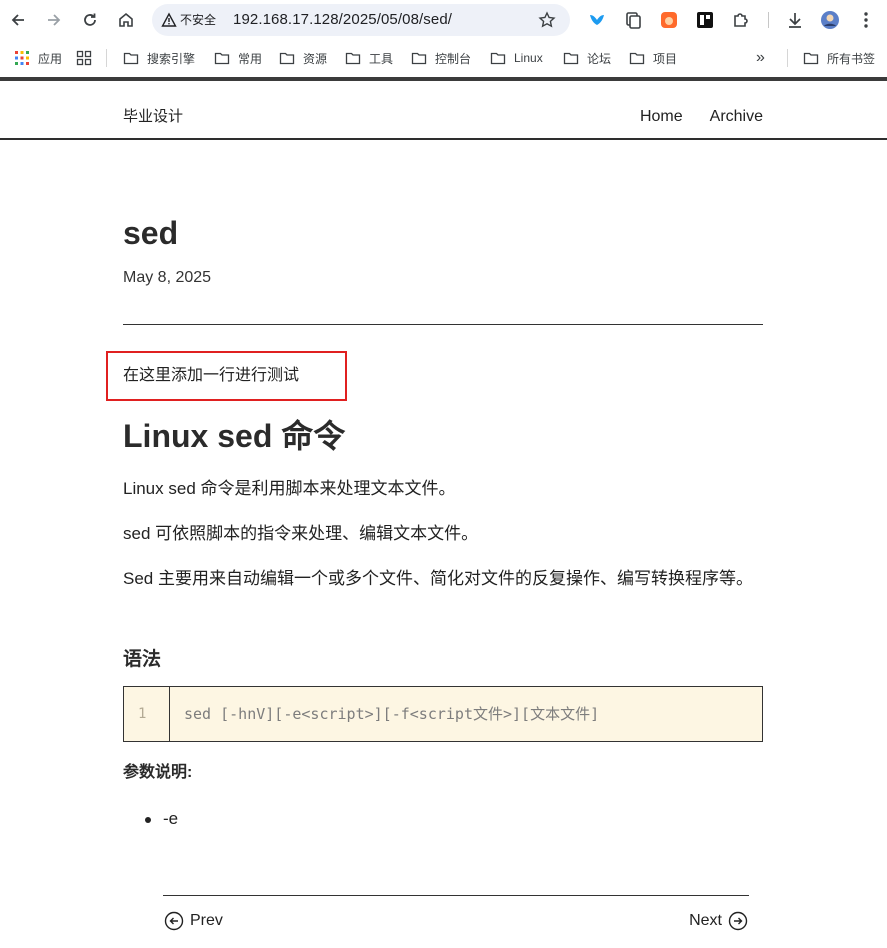 The image size is (887, 948). Describe the element at coordinates (795, 20) in the screenshot. I see `download-icon` at that location.